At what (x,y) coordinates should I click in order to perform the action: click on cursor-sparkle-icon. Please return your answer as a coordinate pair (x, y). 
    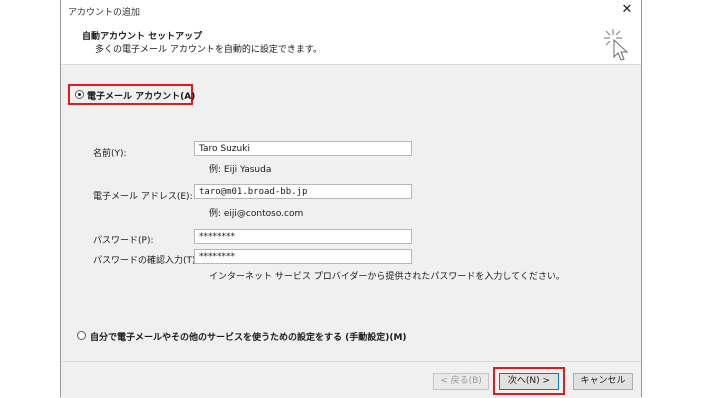
    Looking at the image, I should click on (616, 45).